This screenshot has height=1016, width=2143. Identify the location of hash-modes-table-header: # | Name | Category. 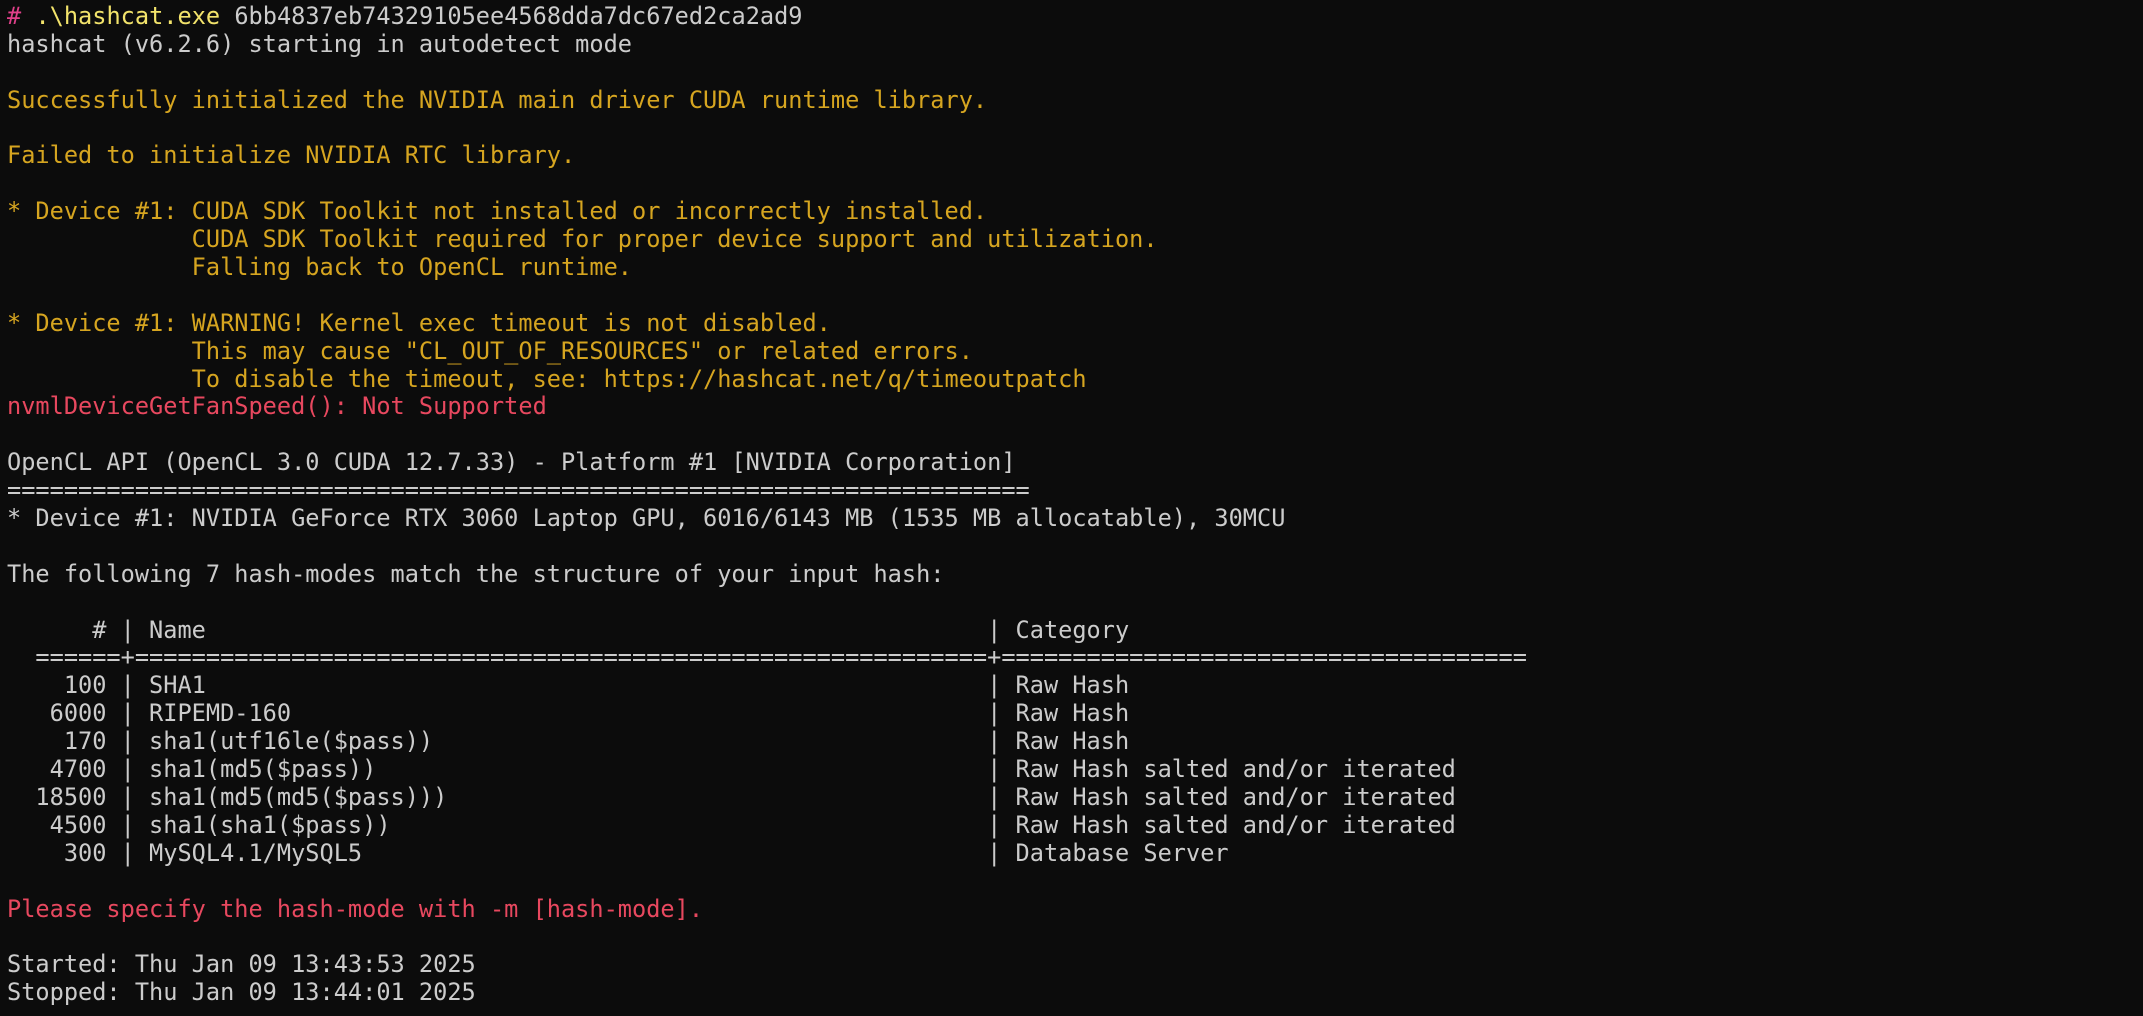
(568, 629).